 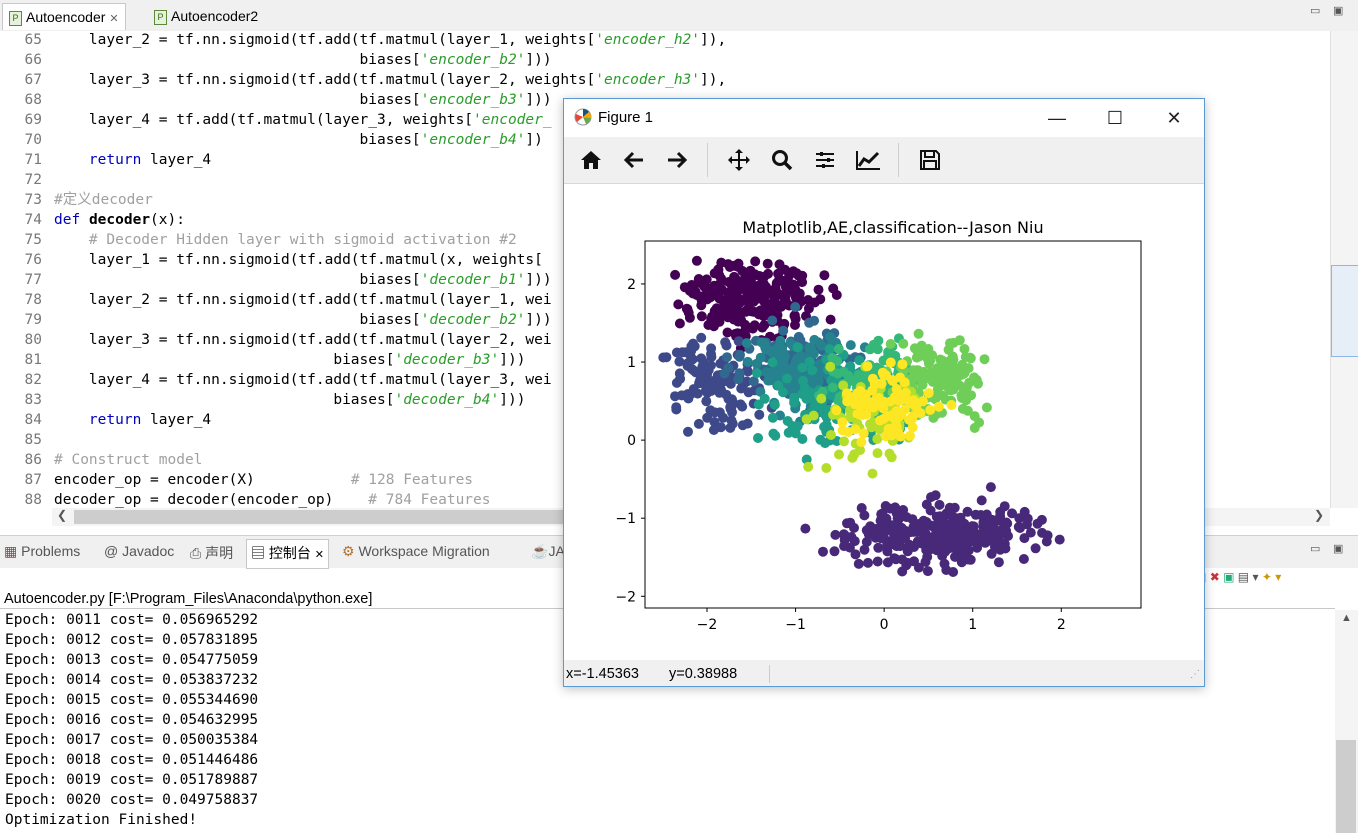 I want to click on chart-title: Matplotlib,AE,classification--Jason Niu, so click(x=892, y=227).